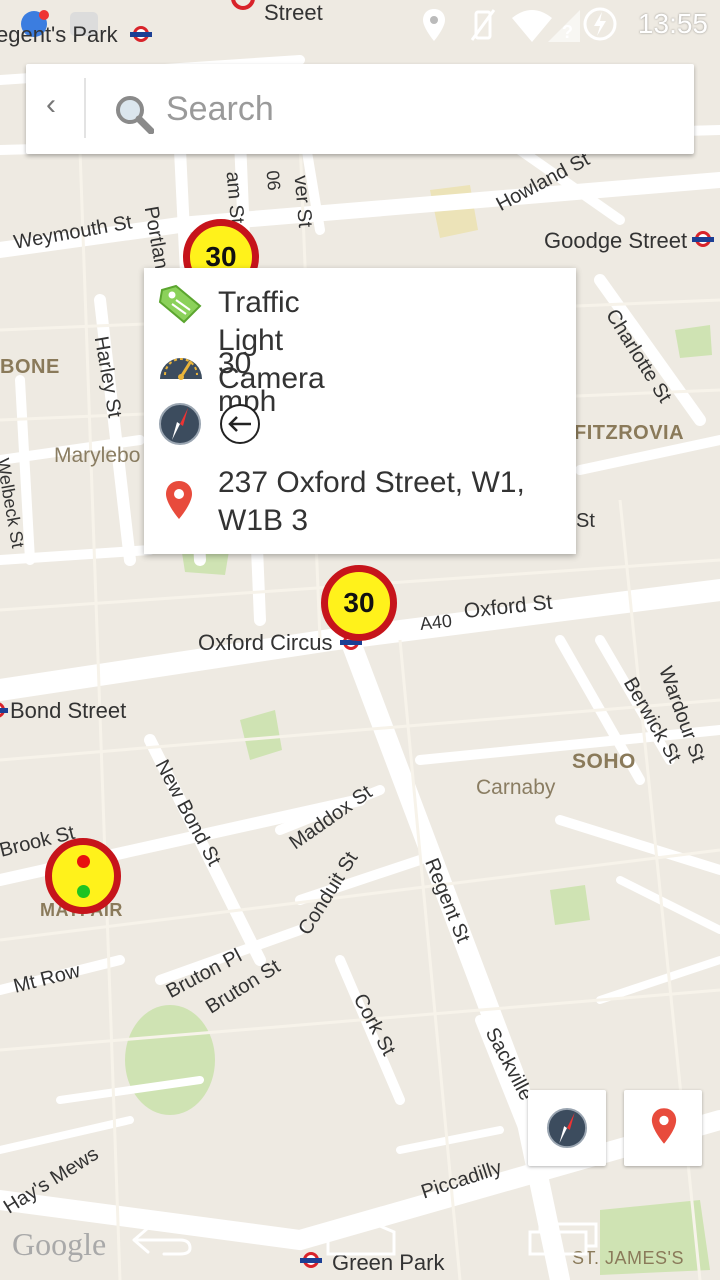 The height and width of the screenshot is (1280, 720). I want to click on map-label-fitzrovia: FITZROVIA, so click(629, 433).